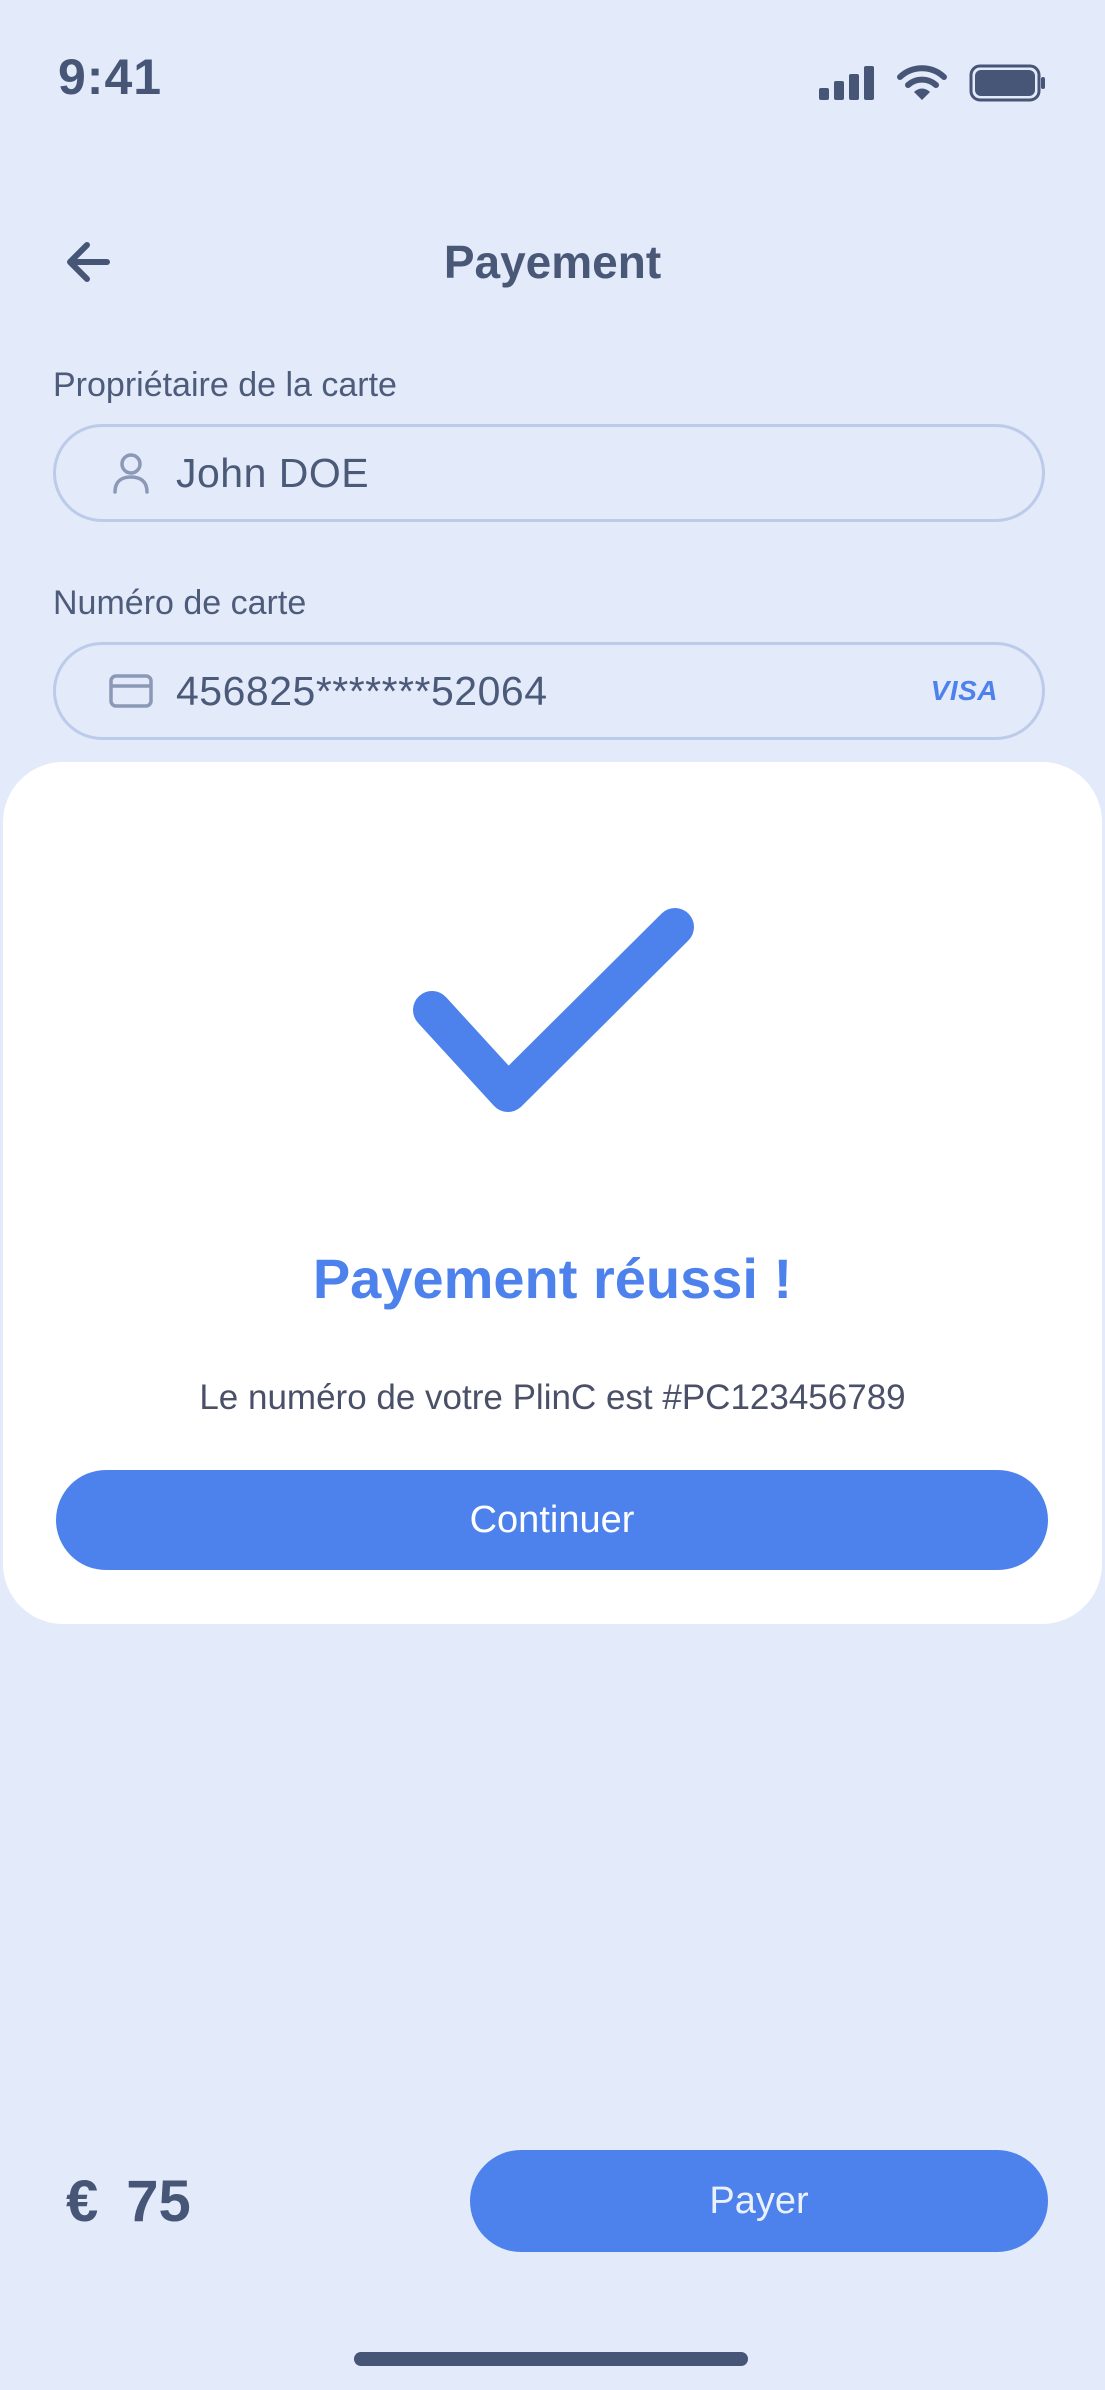 The width and height of the screenshot is (1105, 2390). What do you see at coordinates (362, 690) in the screenshot?
I see `card-number-value: 456825*******52064` at bounding box center [362, 690].